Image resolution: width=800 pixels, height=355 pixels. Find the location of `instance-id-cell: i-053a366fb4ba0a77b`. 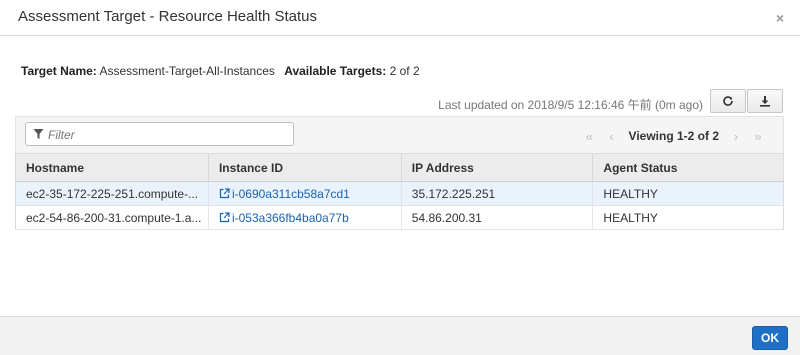

instance-id-cell: i-053a366fb4ba0a77b is located at coordinates (305, 217).